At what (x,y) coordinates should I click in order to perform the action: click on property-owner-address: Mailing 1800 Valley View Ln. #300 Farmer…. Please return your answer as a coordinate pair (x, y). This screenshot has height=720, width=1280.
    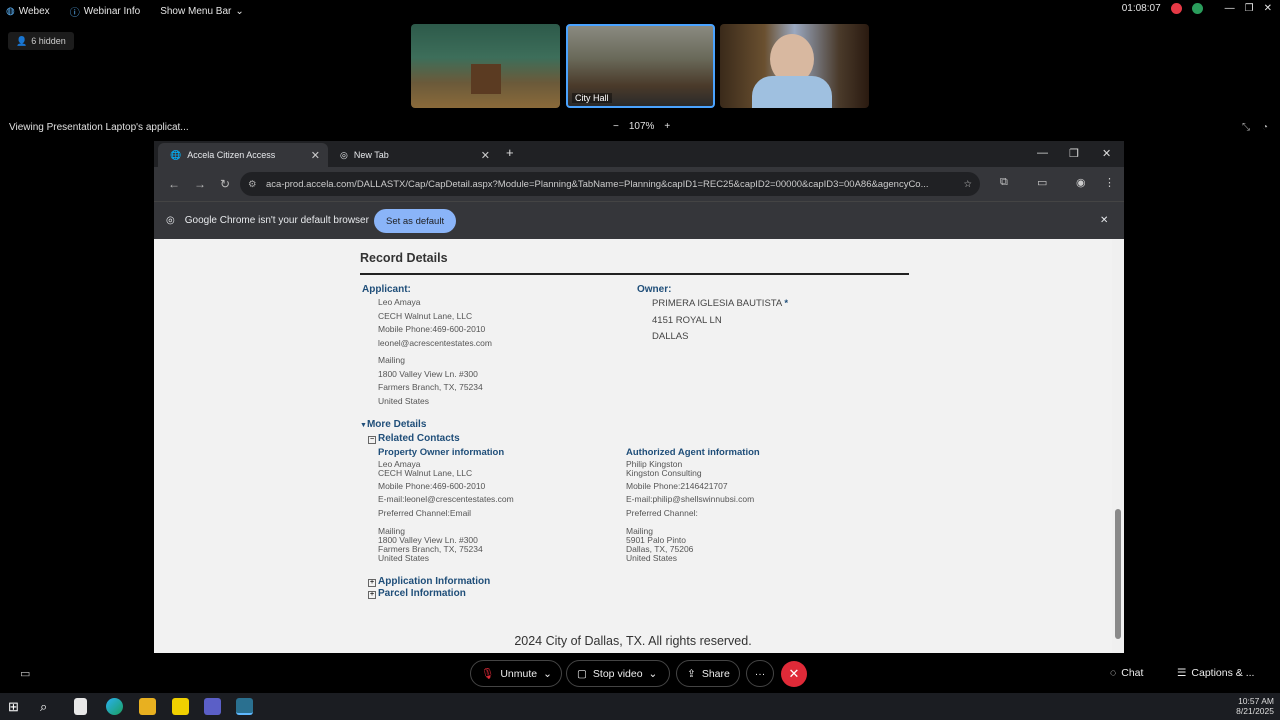
    Looking at the image, I should click on (430, 545).